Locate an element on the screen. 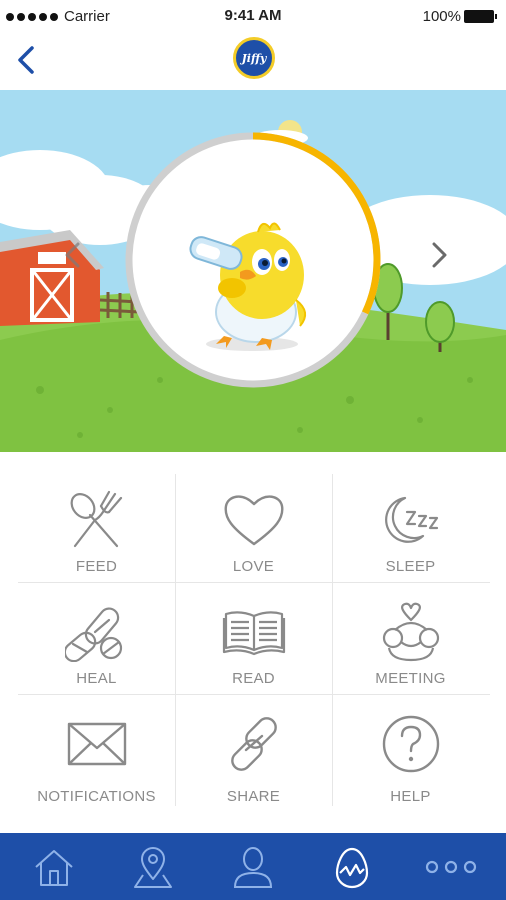  book-icon is located at coordinates (254, 633).